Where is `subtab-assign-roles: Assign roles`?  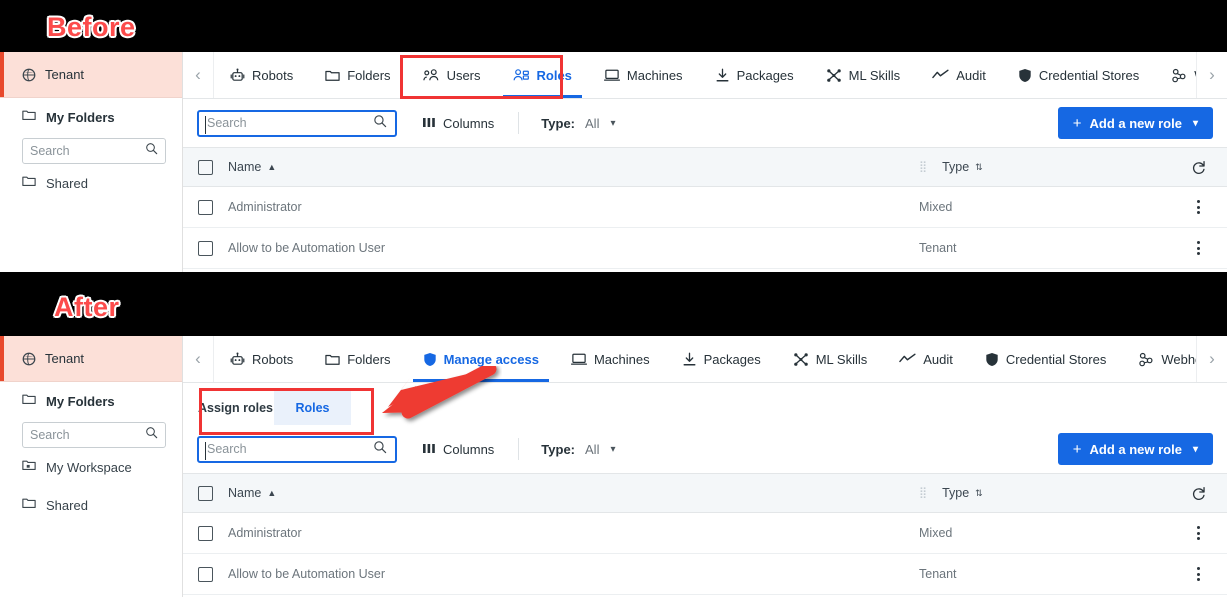
subtab-assign-roles: Assign roles is located at coordinates (235, 408).